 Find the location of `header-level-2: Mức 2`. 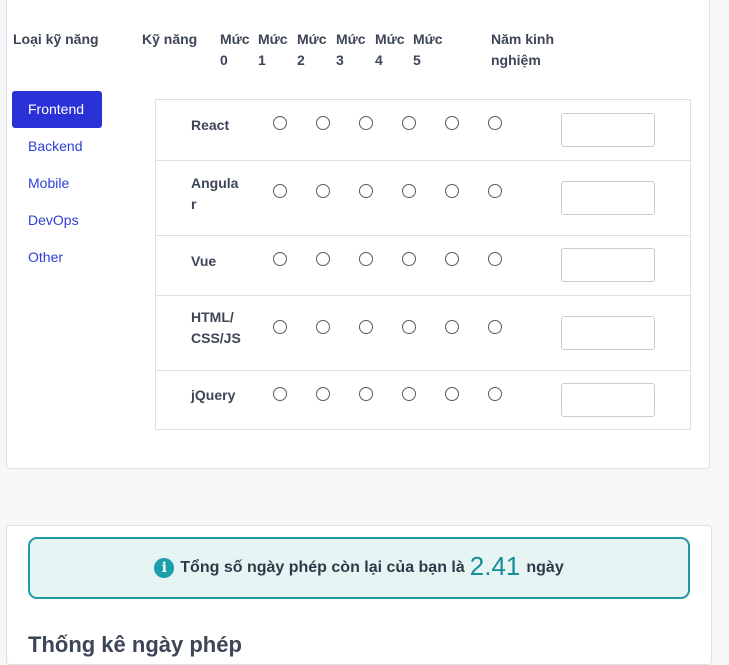

header-level-2: Mức 2 is located at coordinates (312, 49).